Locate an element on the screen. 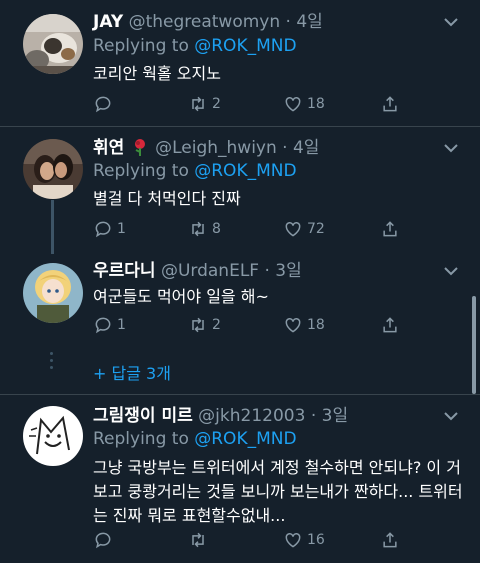 Image resolution: width=480 pixels, height=563 pixels. avatar-image-couple is located at coordinates (53, 169).